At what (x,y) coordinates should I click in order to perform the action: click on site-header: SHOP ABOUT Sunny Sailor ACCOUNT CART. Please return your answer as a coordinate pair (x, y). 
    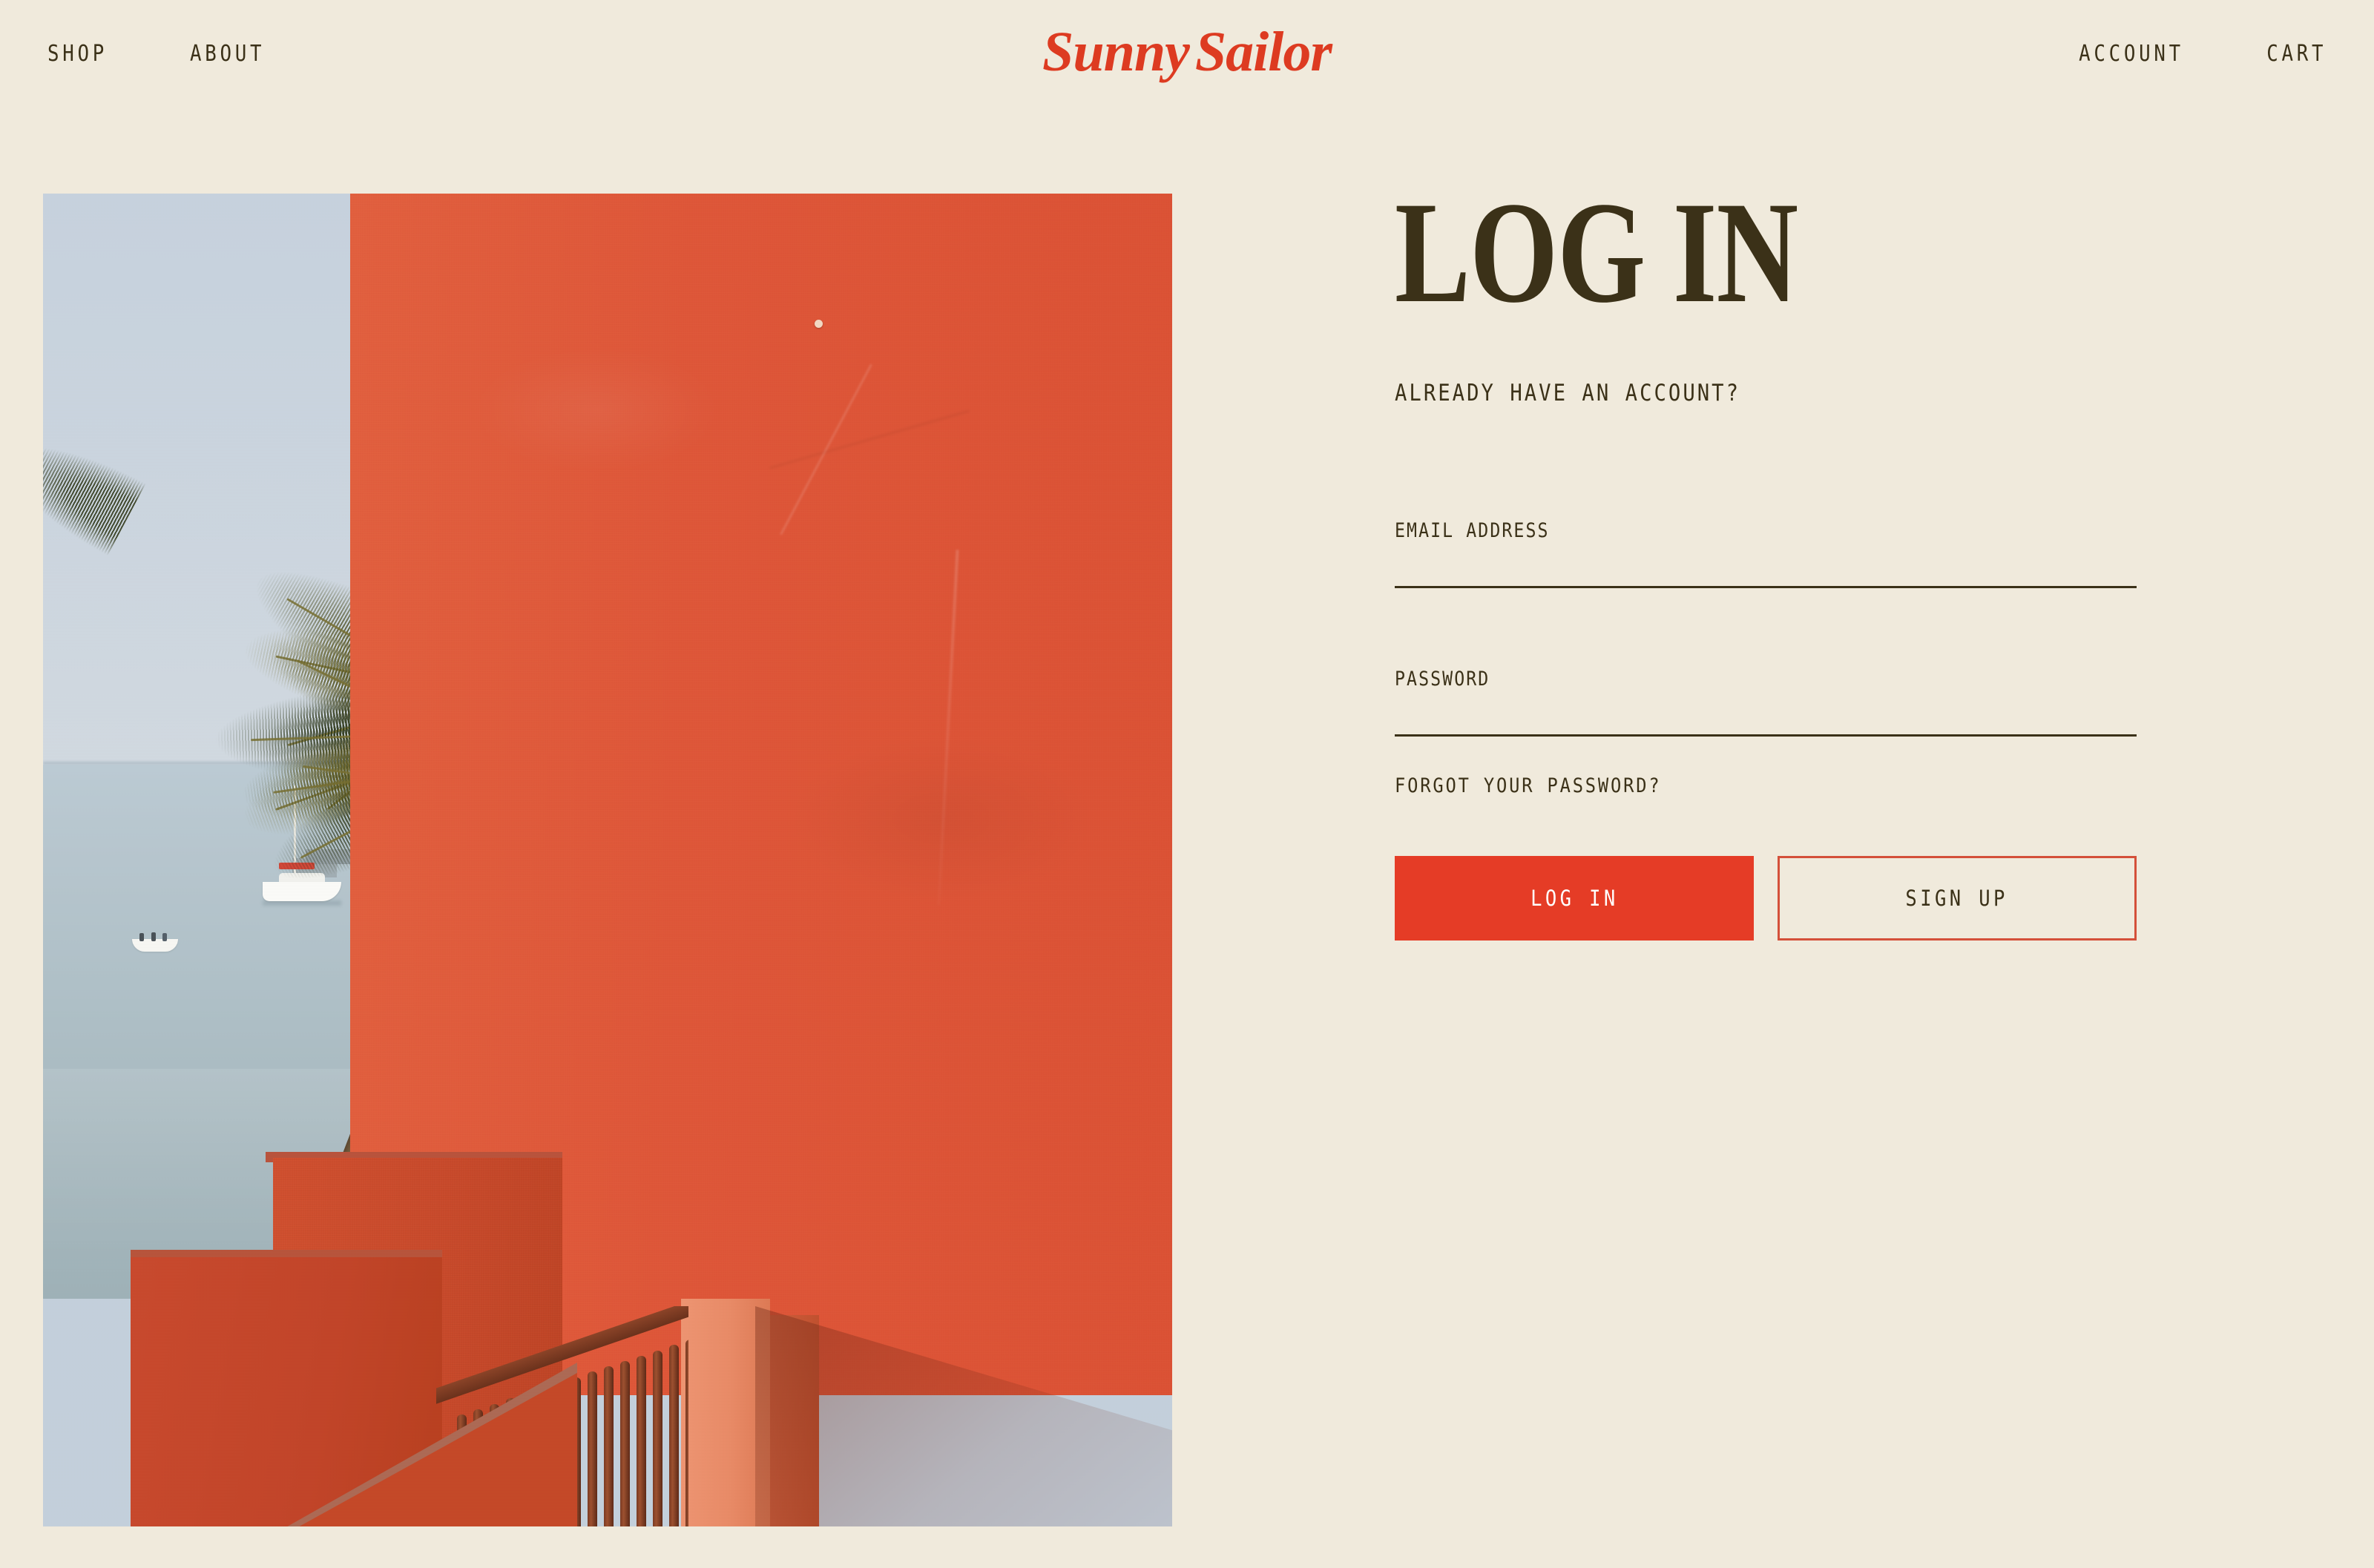
    Looking at the image, I should click on (1187, 59).